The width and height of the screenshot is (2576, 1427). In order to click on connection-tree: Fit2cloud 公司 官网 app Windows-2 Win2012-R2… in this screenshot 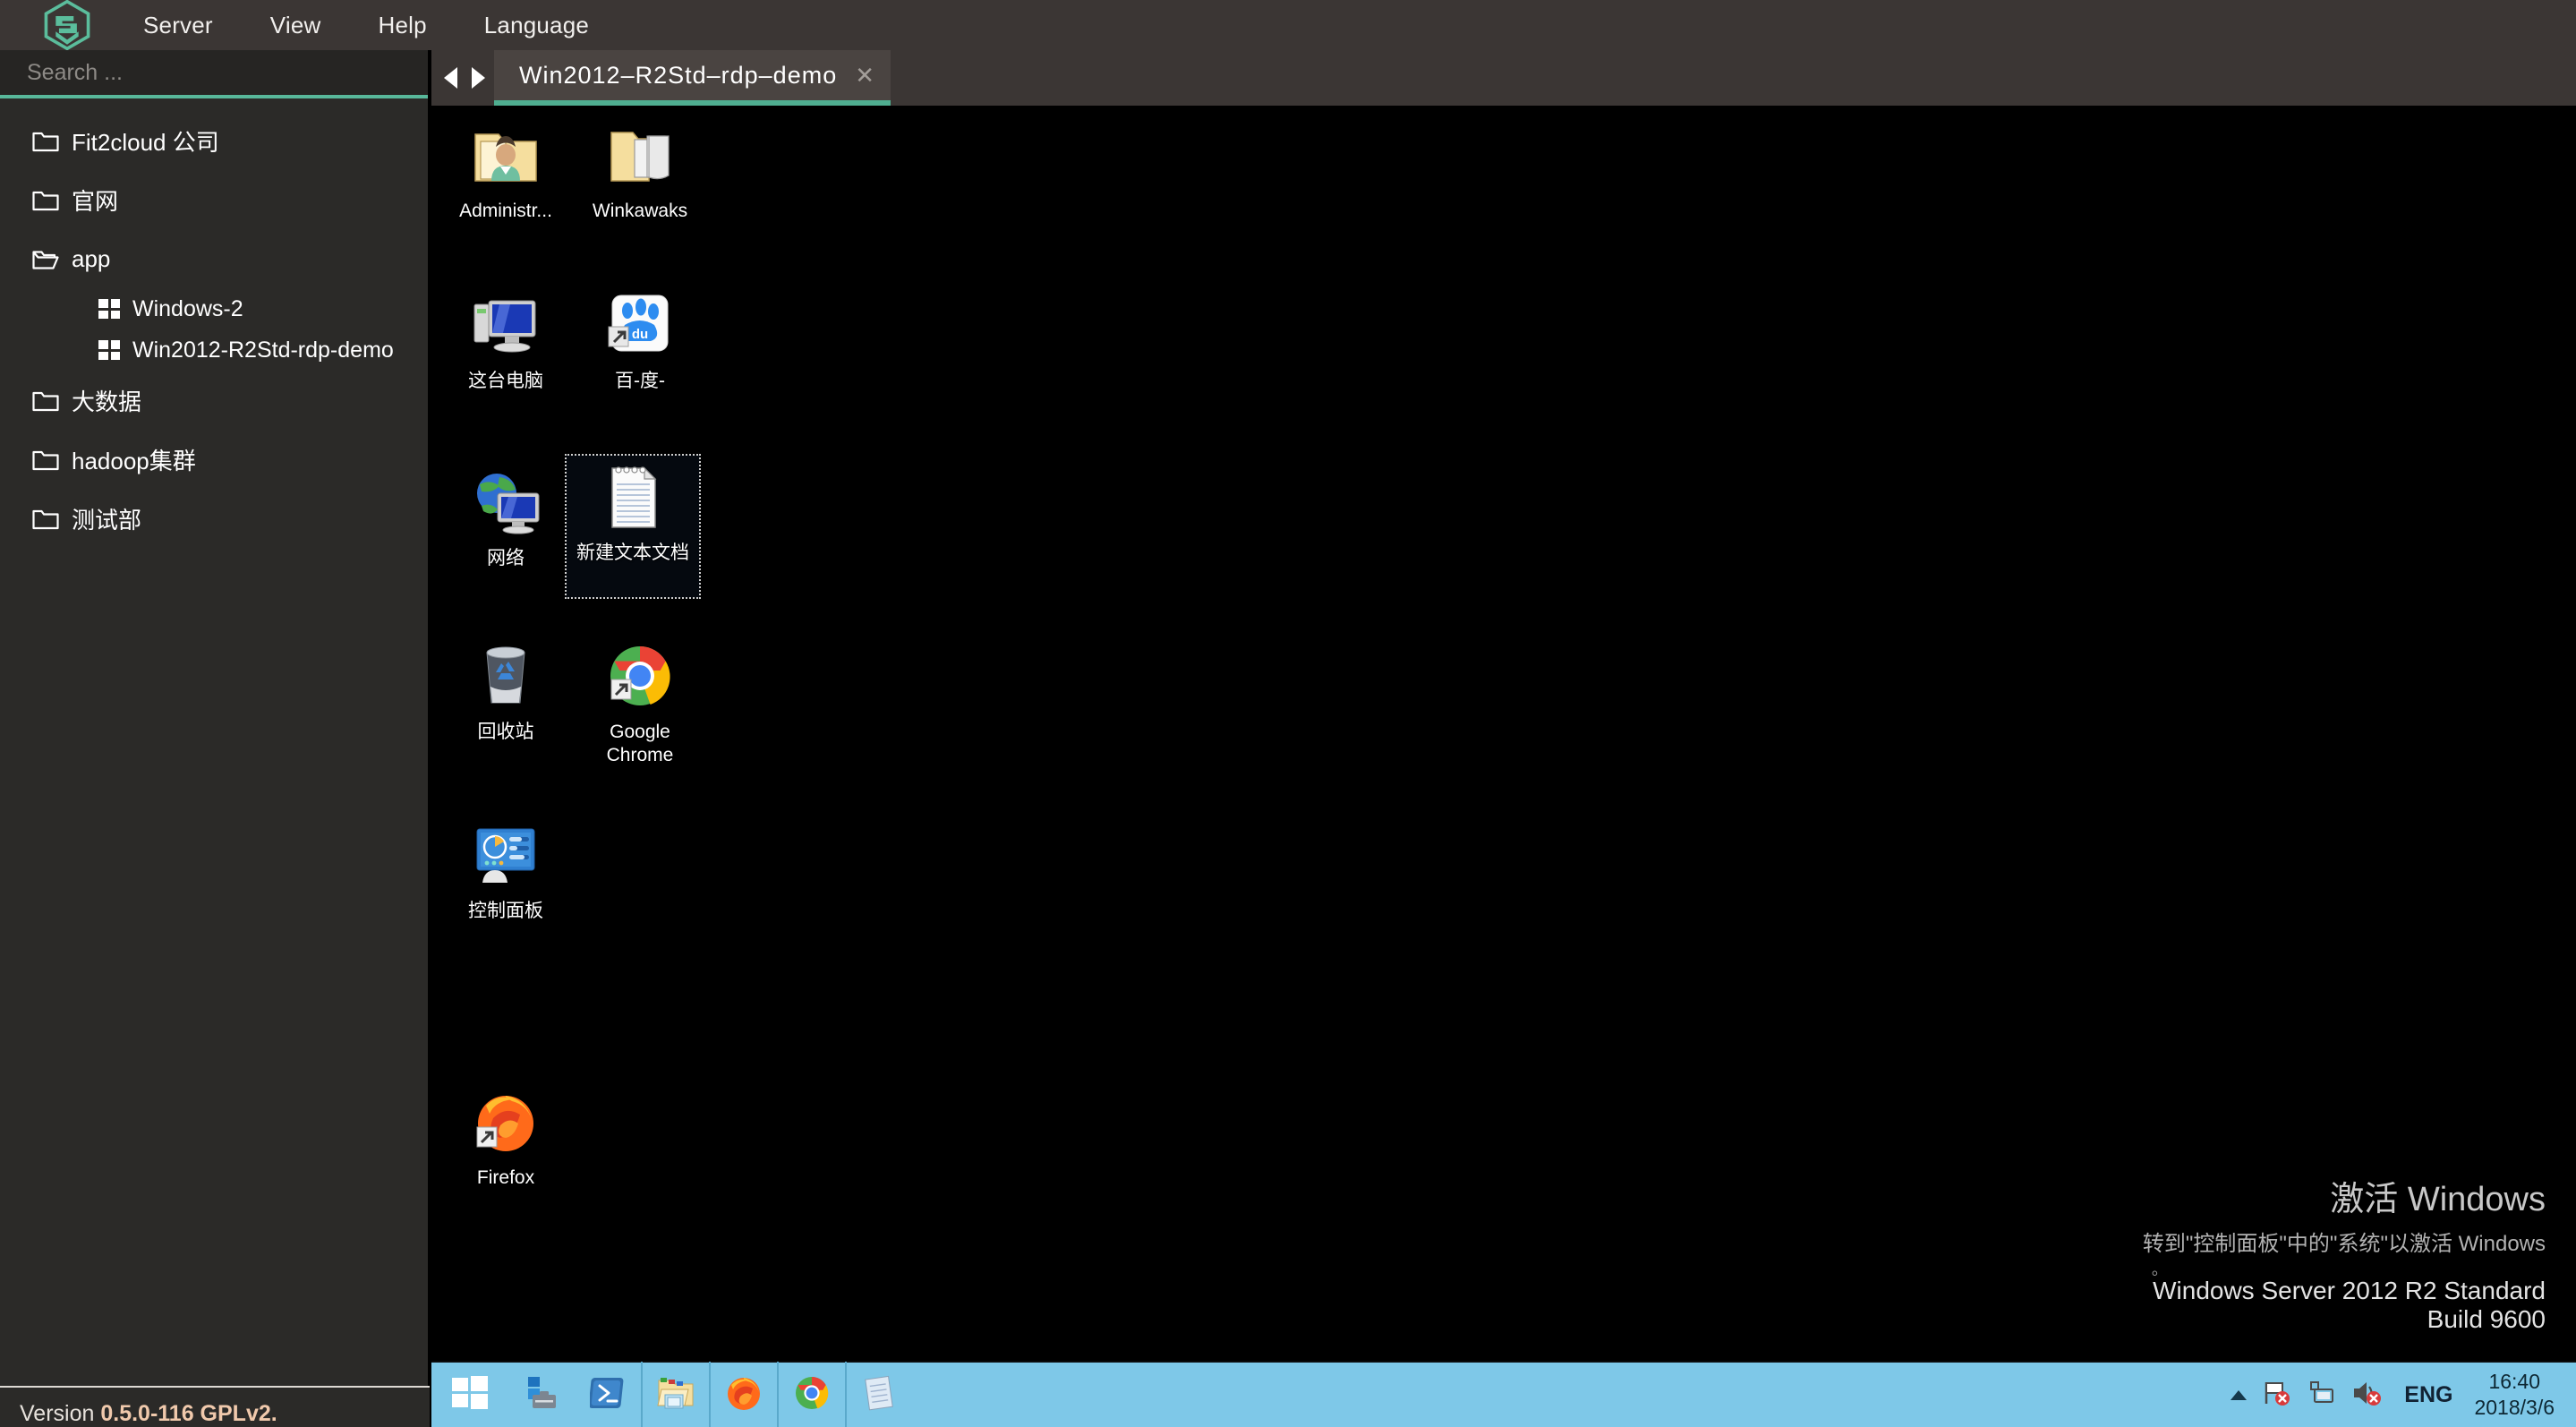, I will do `click(214, 323)`.